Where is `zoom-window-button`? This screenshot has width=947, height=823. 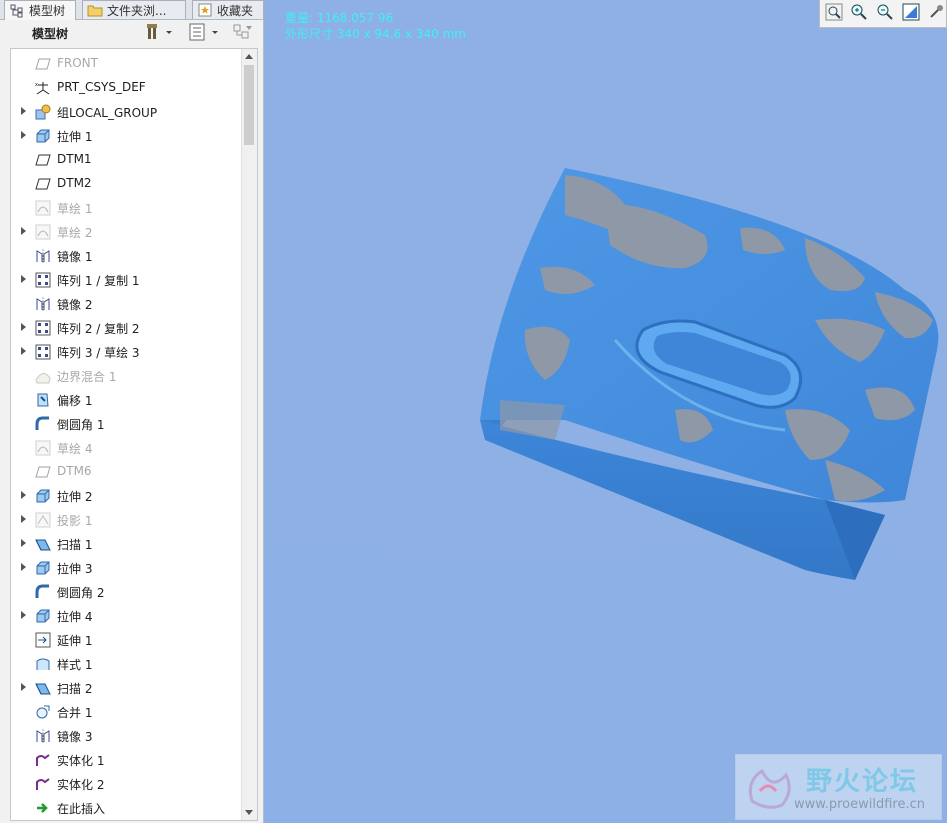 zoom-window-button is located at coordinates (834, 13).